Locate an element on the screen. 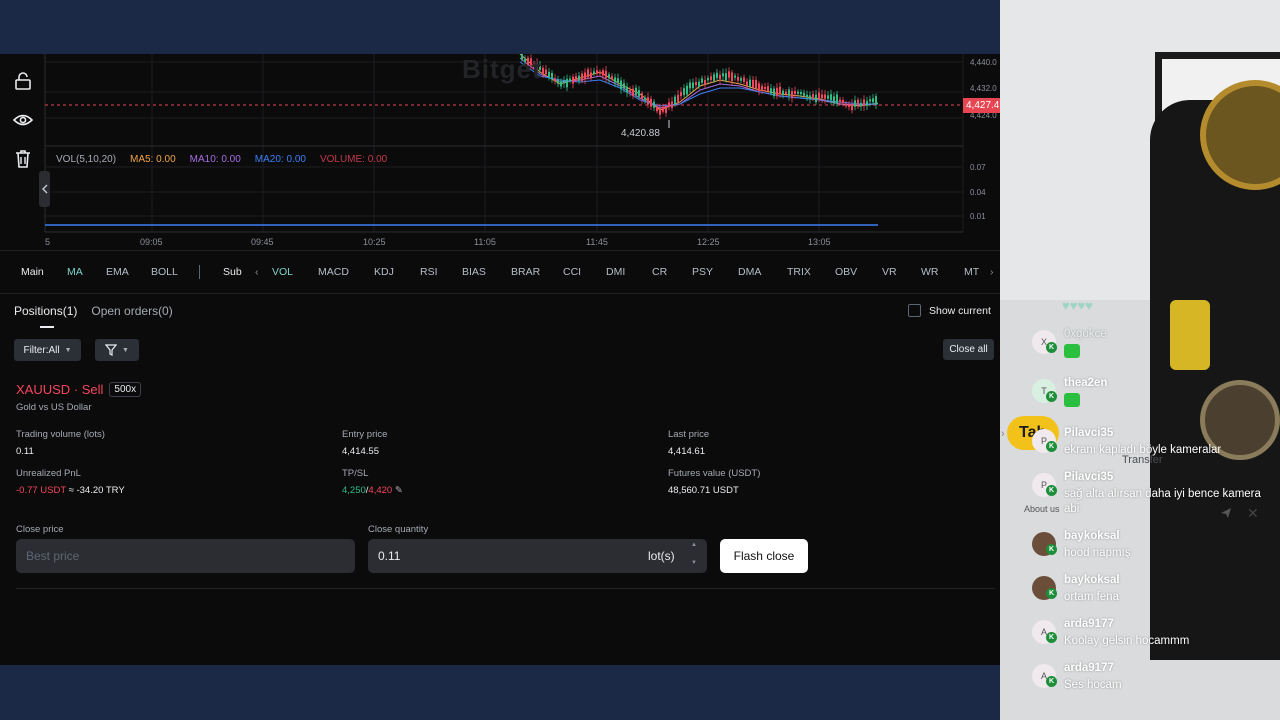  show-current-checkbox is located at coordinates (914, 310).